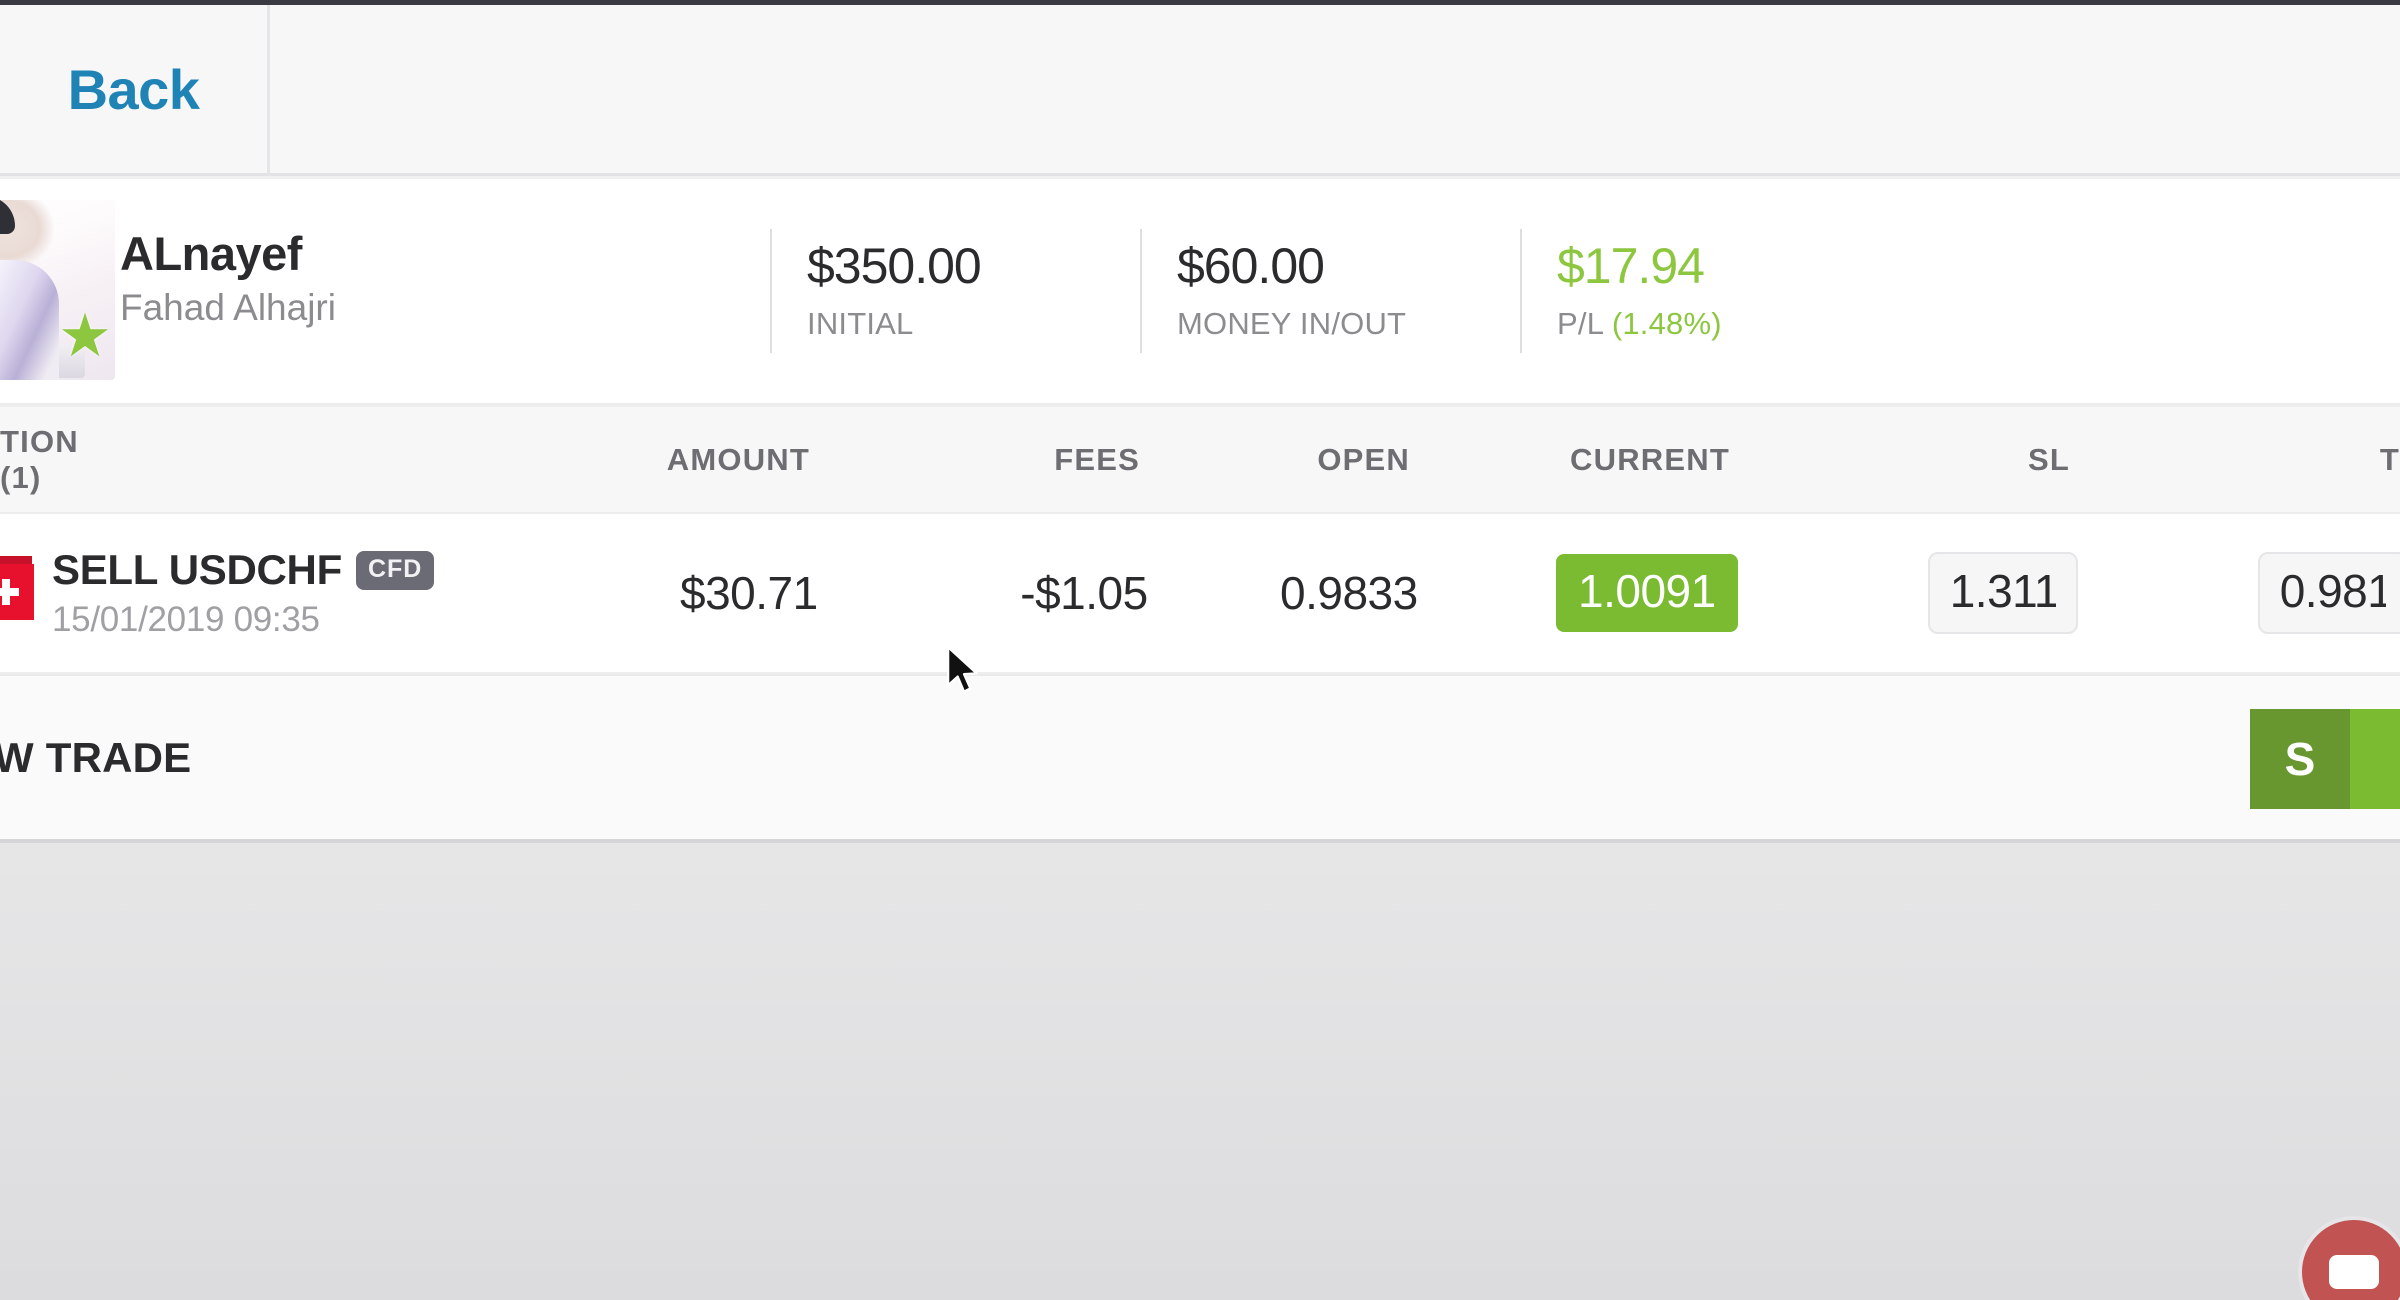 The height and width of the screenshot is (1300, 2400). I want to click on column-header-position: TION (1), so click(65, 460).